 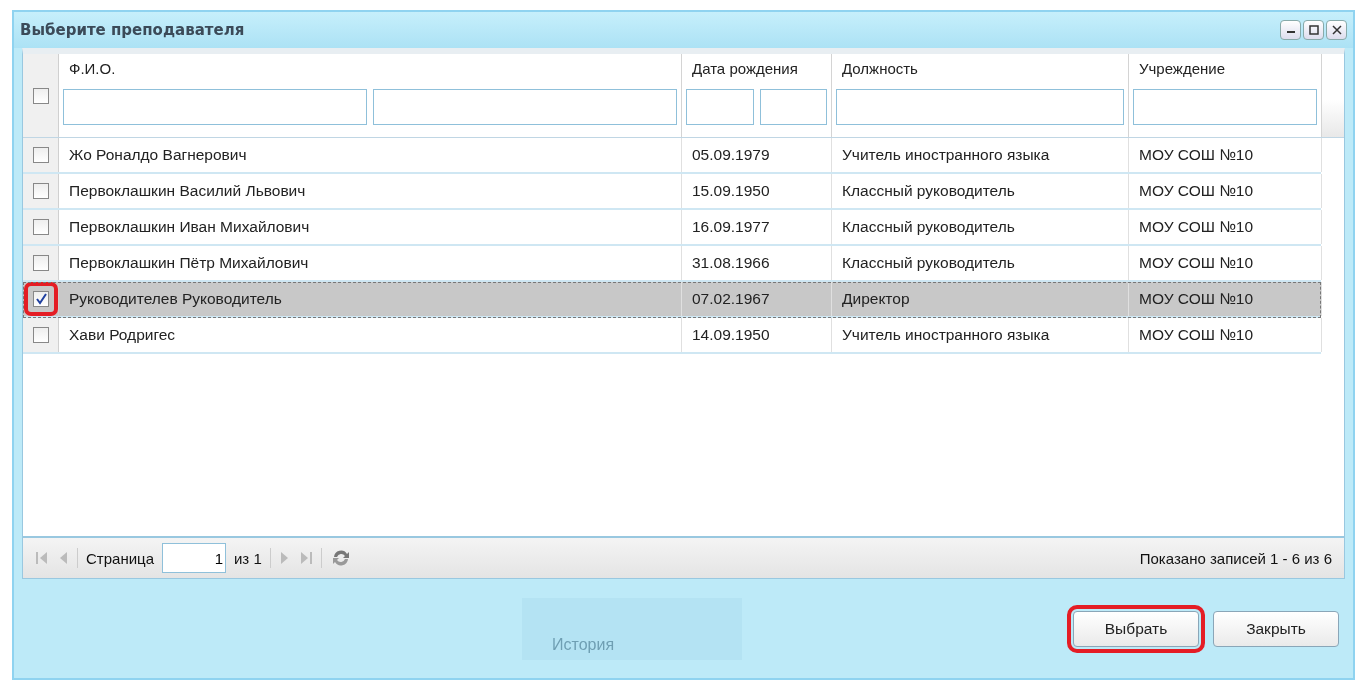 I want to click on table-row: Жо Роналдо Вагнерович 05.09.1979 Учитель иностранного языка МОУ СОШ №10, so click(x=672, y=156).